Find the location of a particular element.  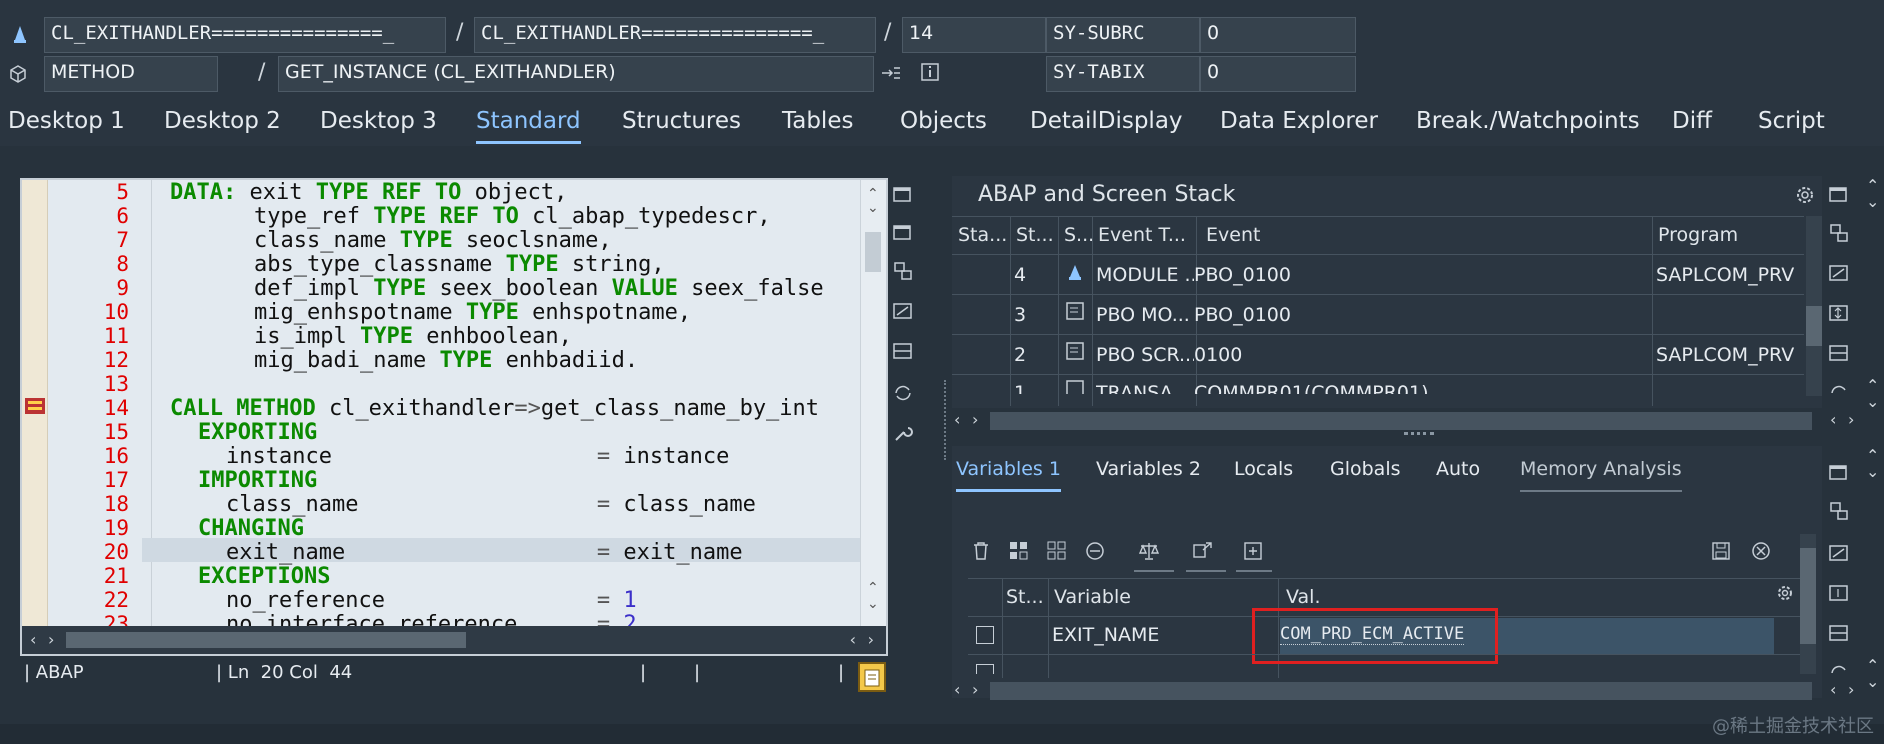

tab-auto: Auto is located at coordinates (1458, 469).